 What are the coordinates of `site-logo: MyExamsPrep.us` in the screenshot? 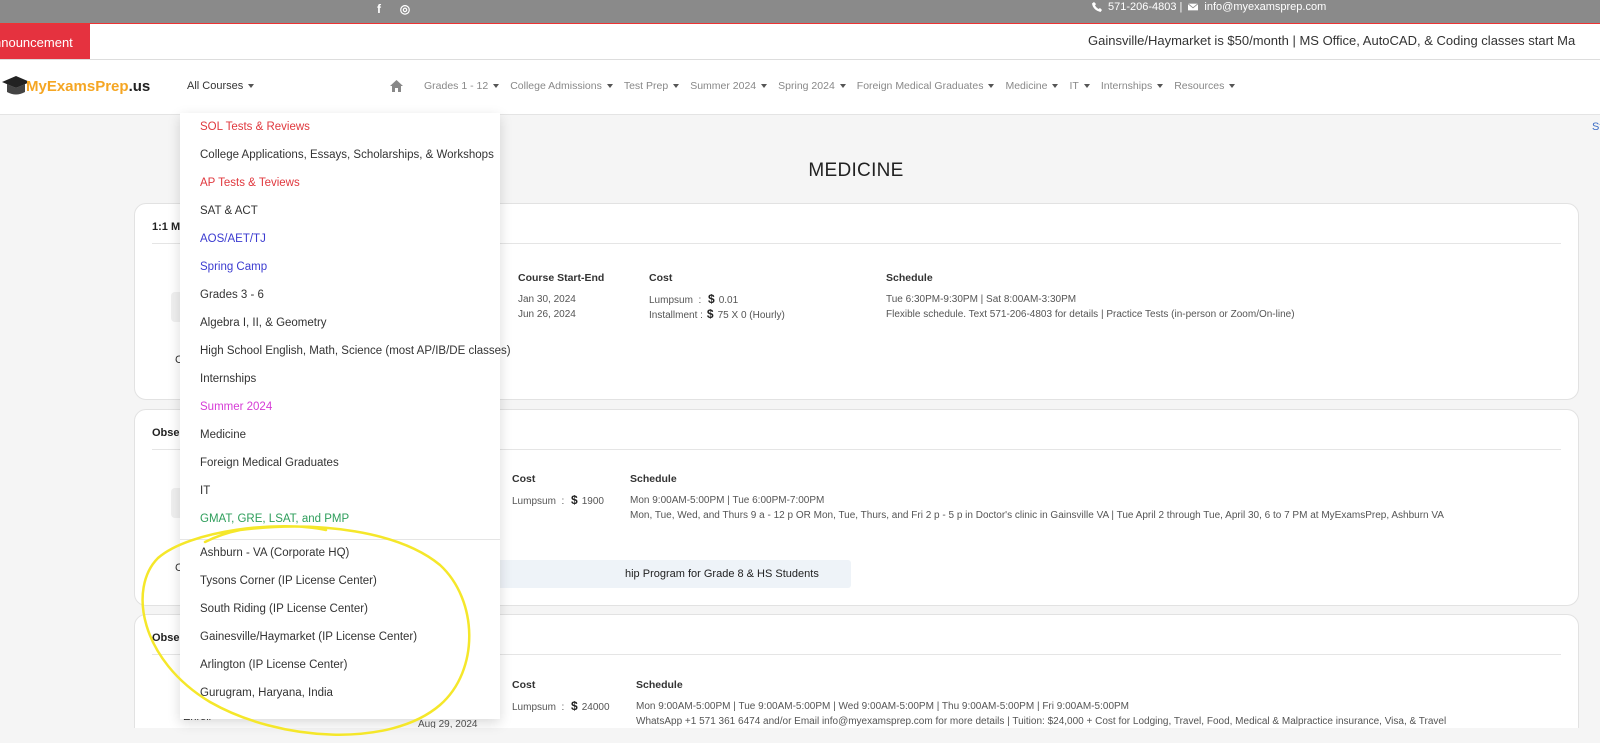 It's located at (75, 89).